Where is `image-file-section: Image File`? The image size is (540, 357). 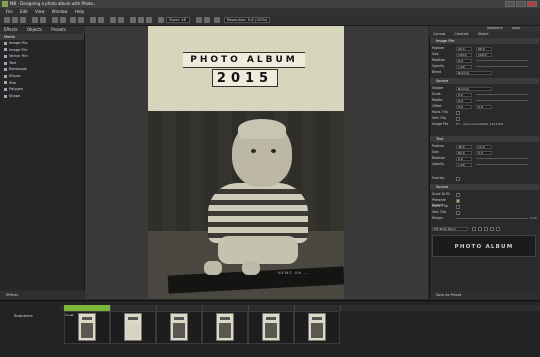
image-file-section: Image File is located at coordinates (484, 41).